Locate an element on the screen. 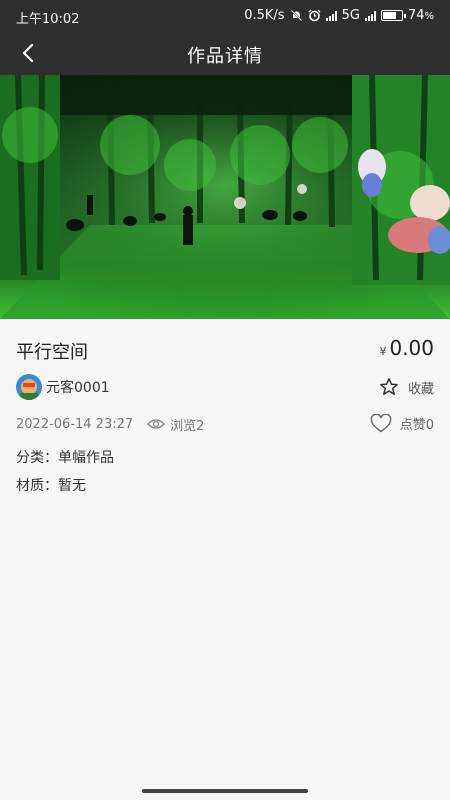 The image size is (450, 800). home-indicator is located at coordinates (225, 791).